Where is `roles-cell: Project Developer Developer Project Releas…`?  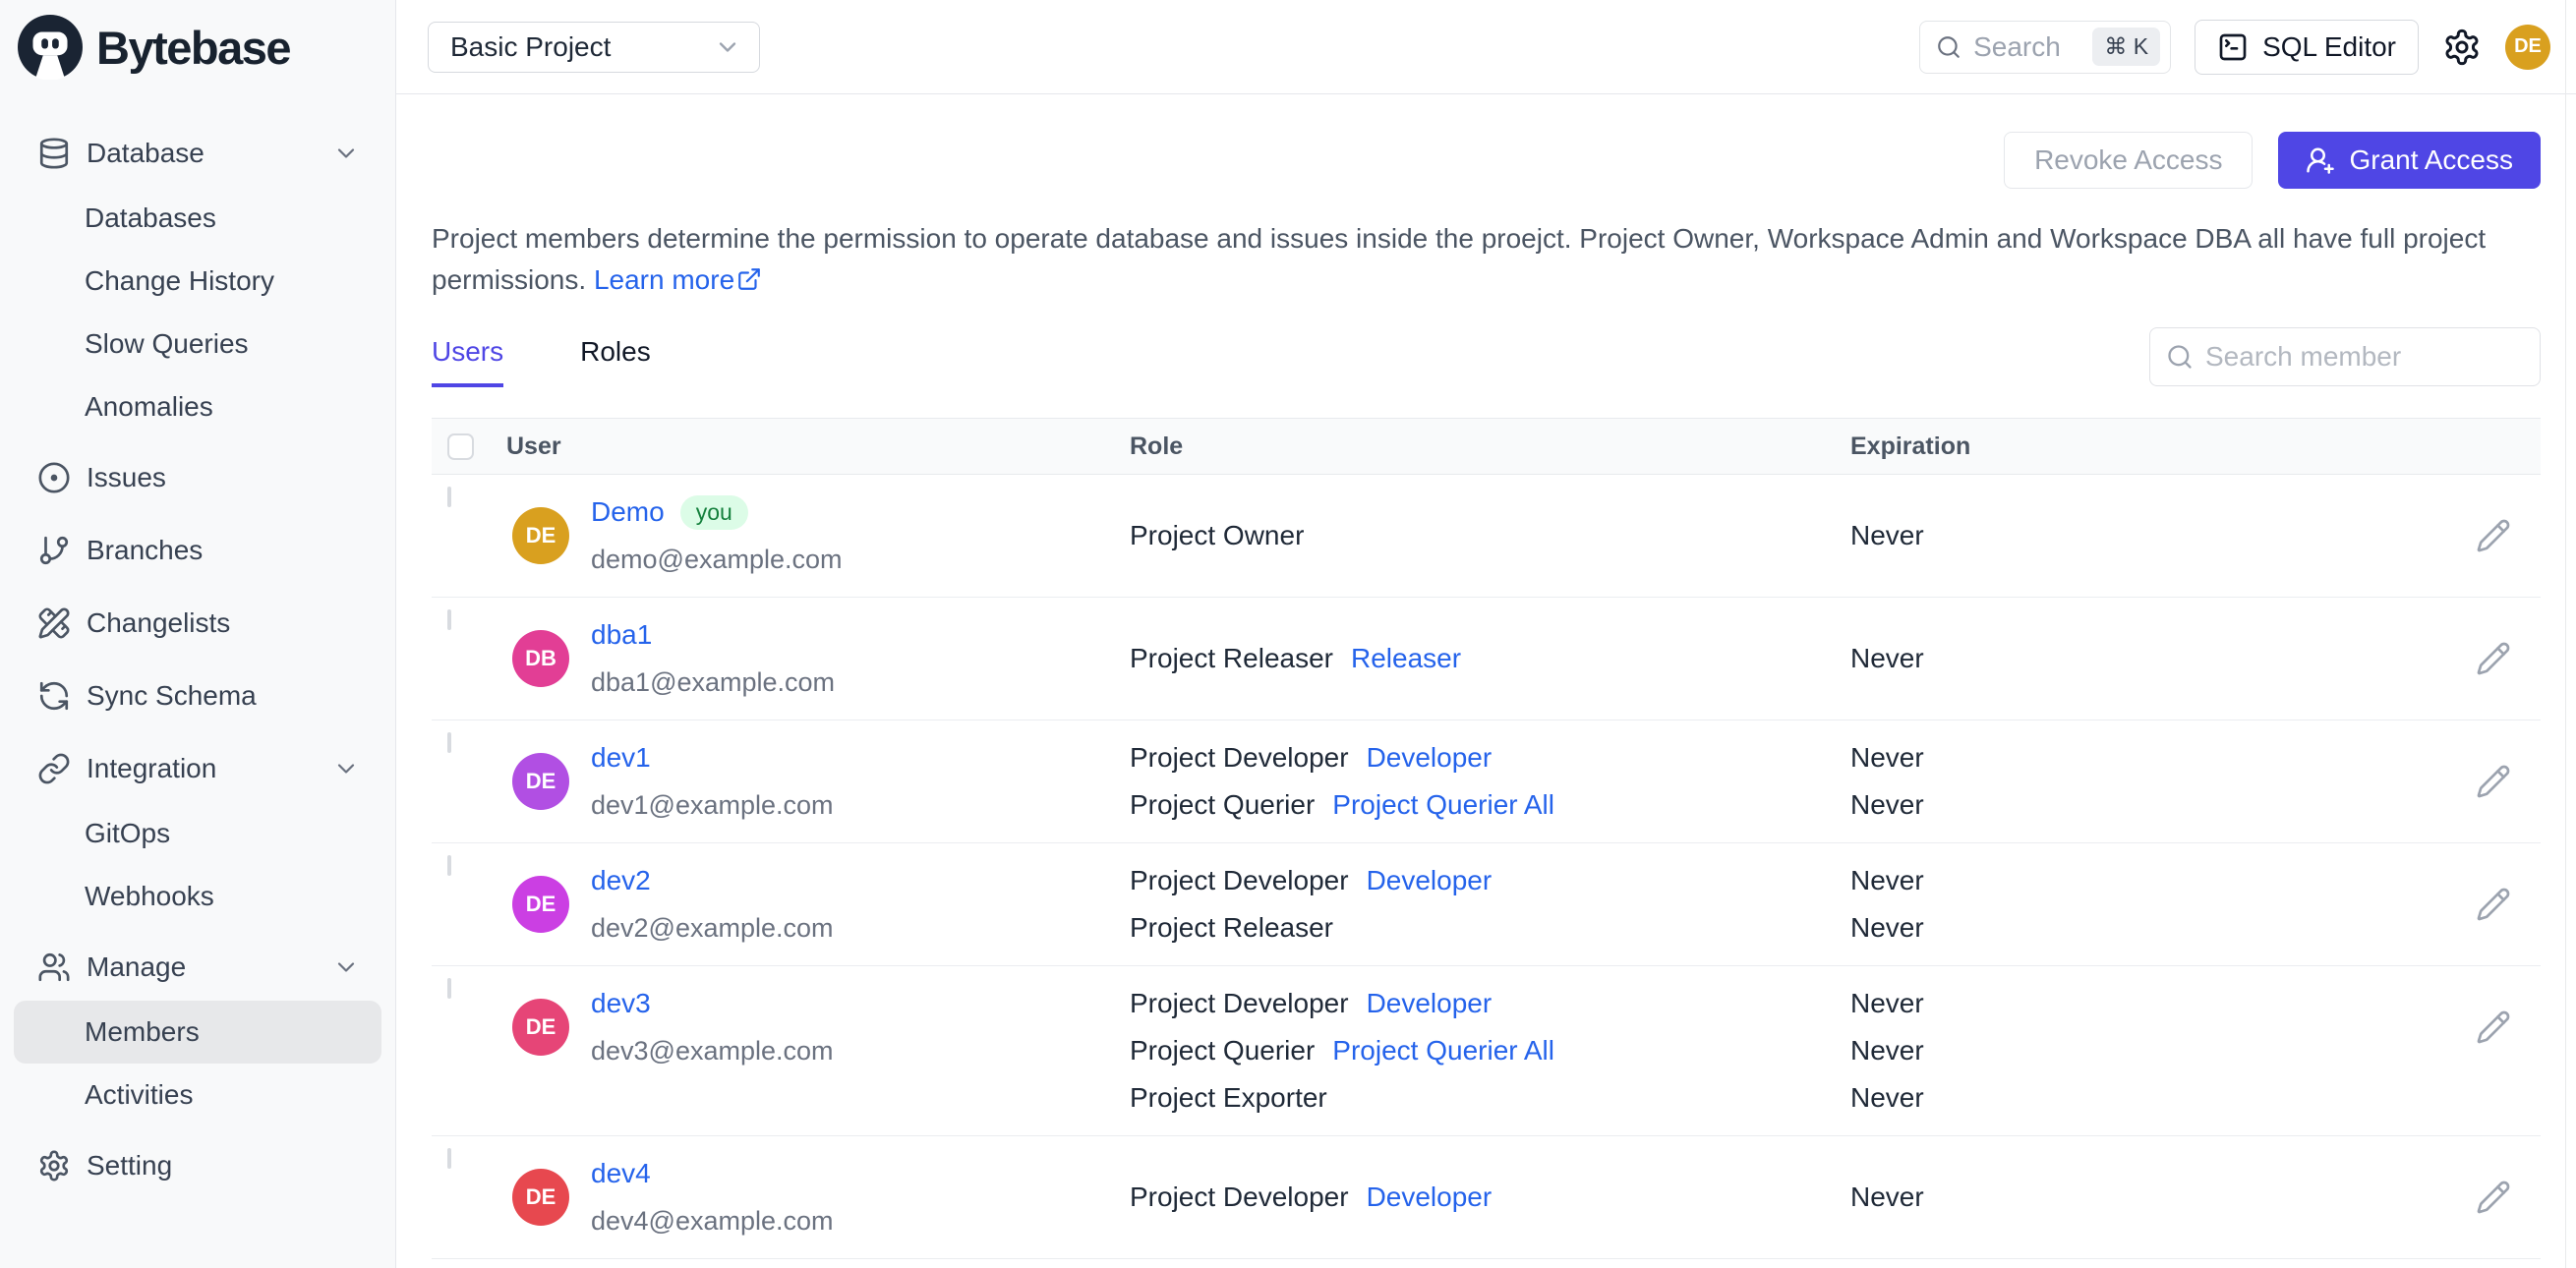 roles-cell: Project Developer Developer Project Releas… is located at coordinates (1490, 904).